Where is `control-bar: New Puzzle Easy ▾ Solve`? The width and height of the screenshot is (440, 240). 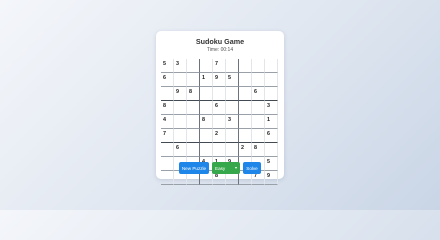
control-bar: New Puzzle Easy ▾ Solve is located at coordinates (220, 168).